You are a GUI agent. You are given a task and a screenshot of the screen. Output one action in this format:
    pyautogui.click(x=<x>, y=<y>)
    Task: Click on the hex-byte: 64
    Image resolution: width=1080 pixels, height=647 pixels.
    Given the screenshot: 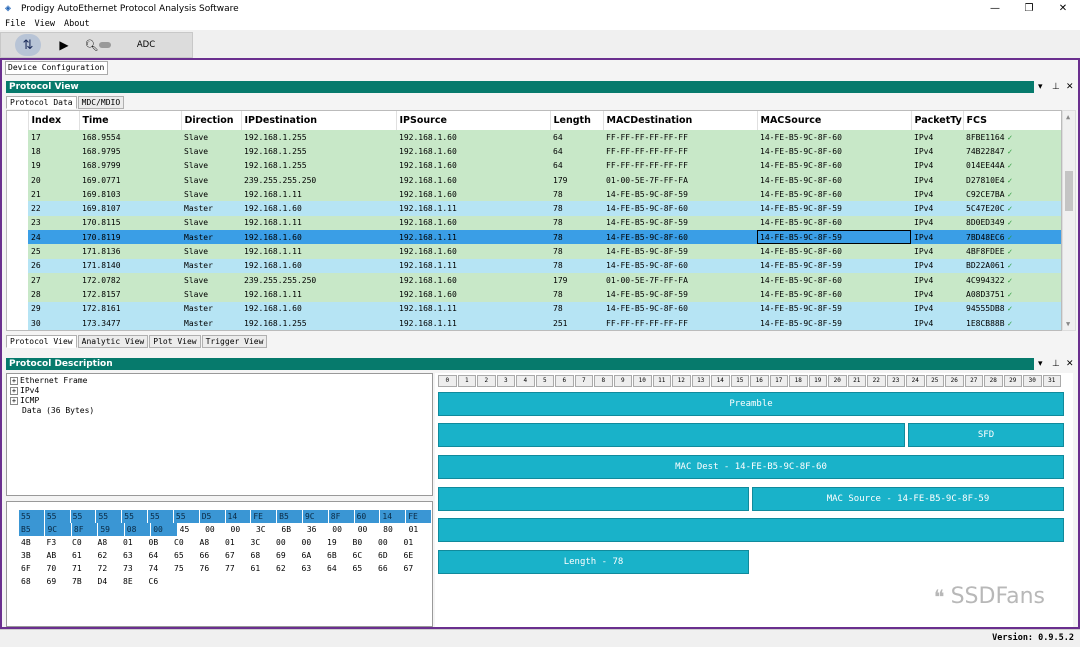 What is the action you would take?
    pyautogui.click(x=160, y=555)
    